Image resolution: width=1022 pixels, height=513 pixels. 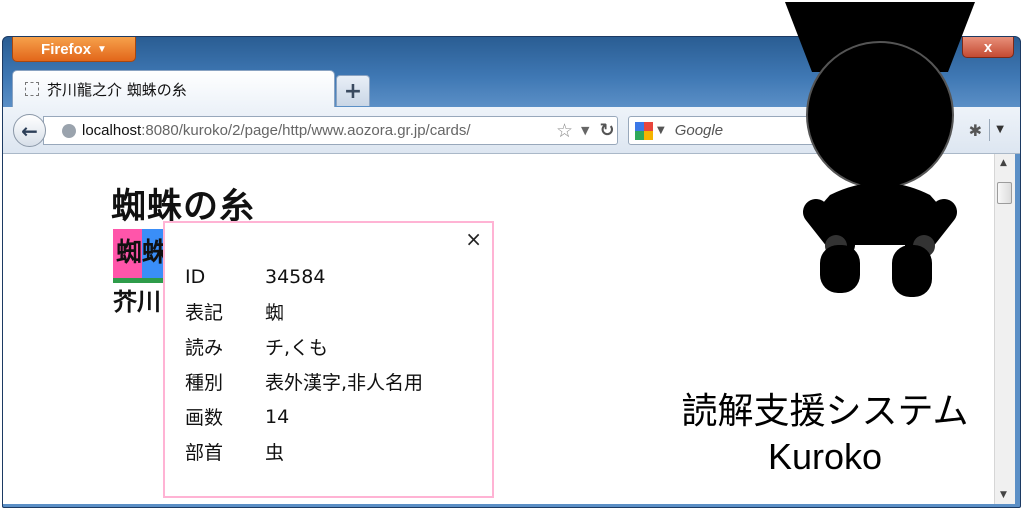 What do you see at coordinates (66, 49) in the screenshot?
I see `firefox-menu-label: Firefox` at bounding box center [66, 49].